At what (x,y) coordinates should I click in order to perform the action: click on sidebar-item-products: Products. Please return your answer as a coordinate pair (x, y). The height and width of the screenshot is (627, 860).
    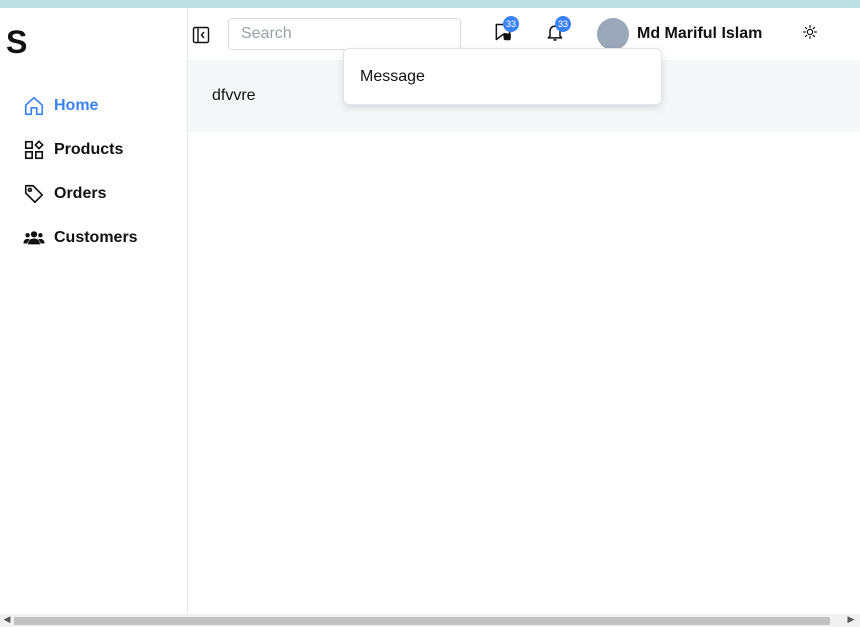
    Looking at the image, I should click on (80, 150).